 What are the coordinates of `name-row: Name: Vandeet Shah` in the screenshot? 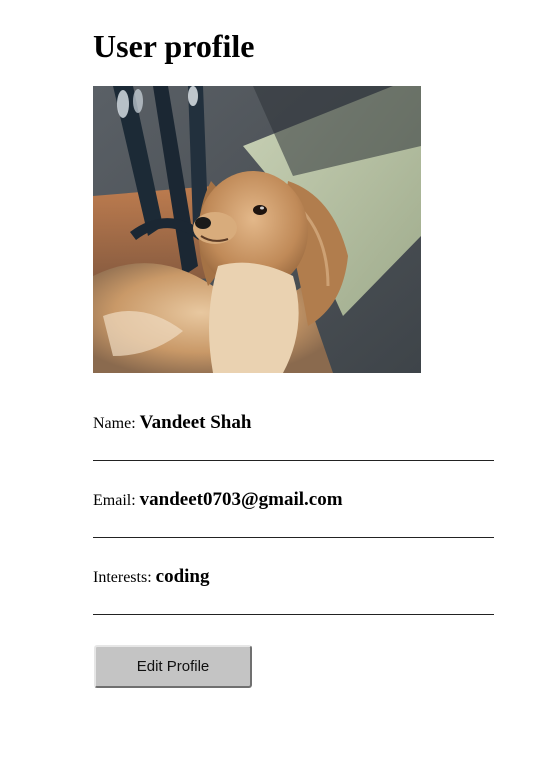 It's located at (293, 436).